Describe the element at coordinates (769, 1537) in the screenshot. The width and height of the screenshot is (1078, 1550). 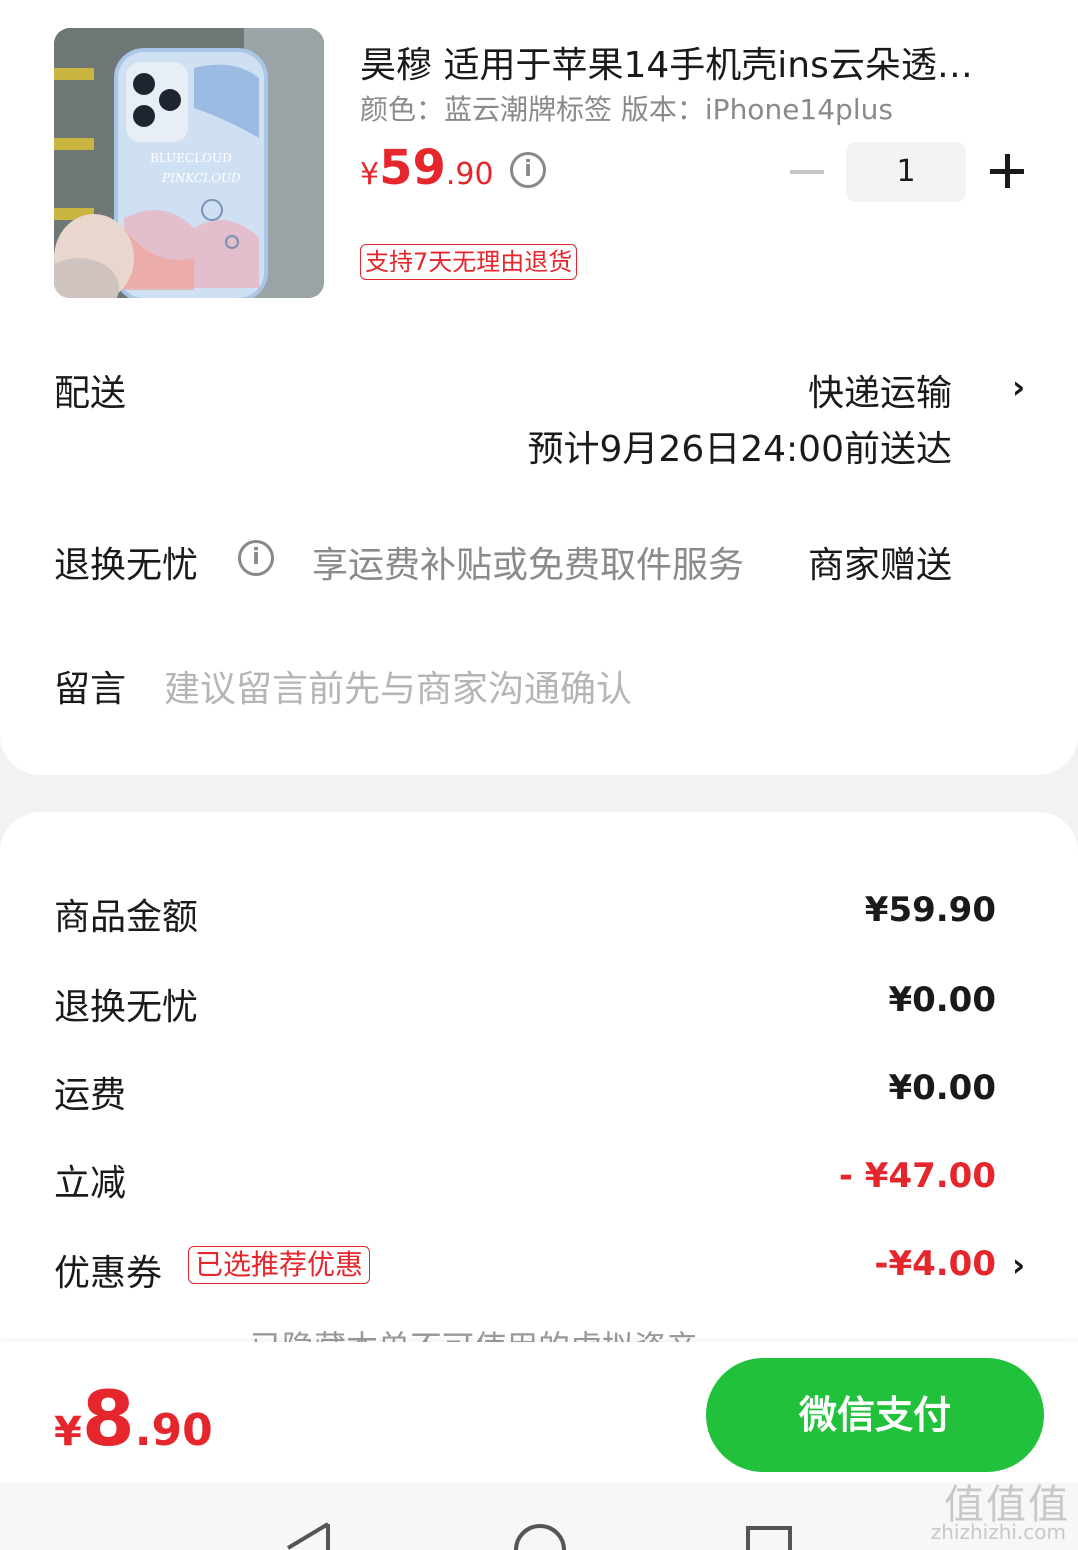
I see `recents-nav-icon` at that location.